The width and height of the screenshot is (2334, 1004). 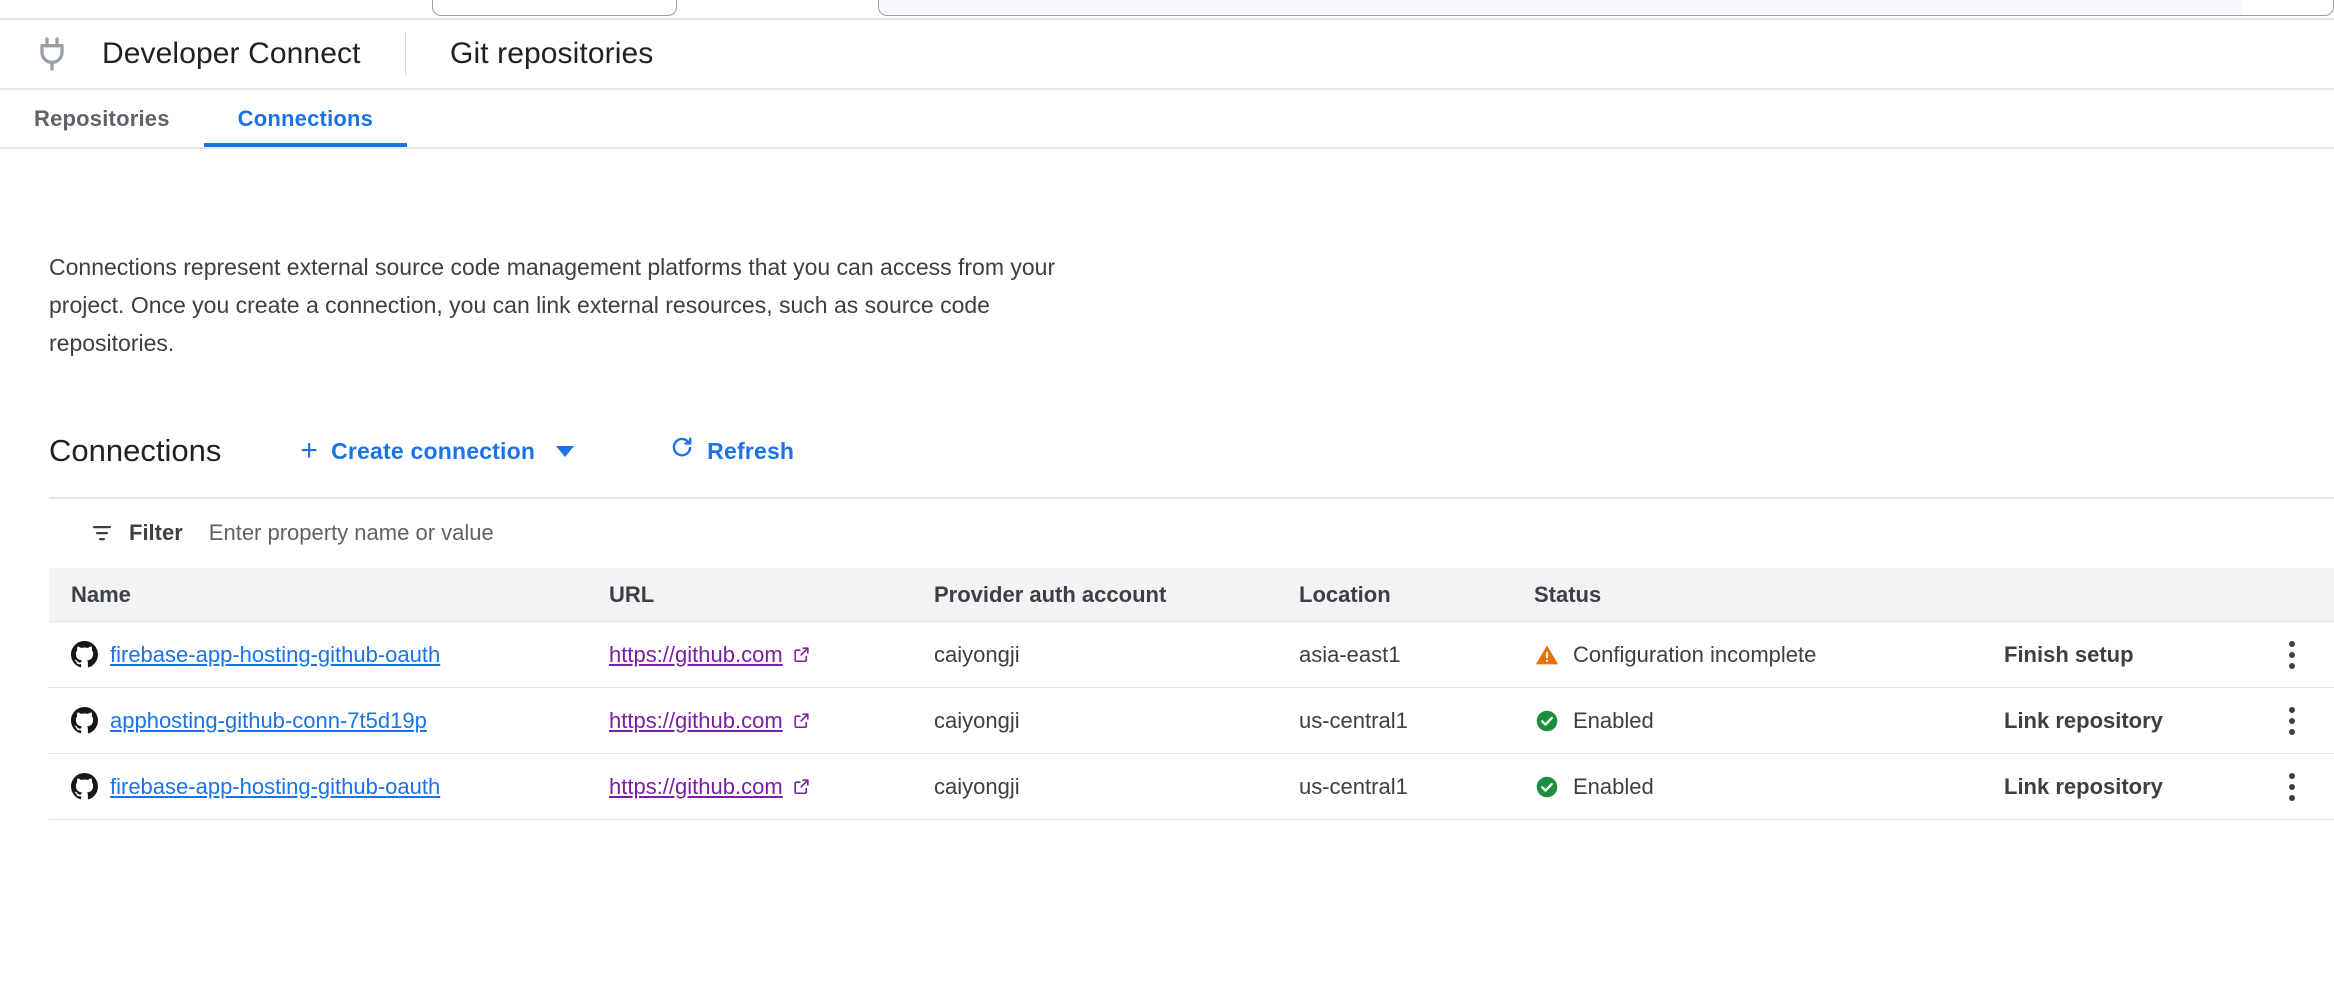 What do you see at coordinates (632, 594) in the screenshot?
I see `column-header-url: URL` at bounding box center [632, 594].